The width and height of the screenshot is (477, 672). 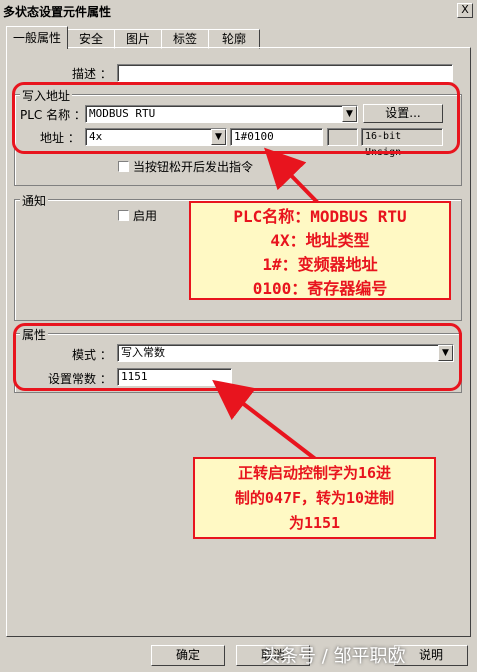 I want to click on plc-note-line-2: 4X：地址类型, so click(x=320, y=240).